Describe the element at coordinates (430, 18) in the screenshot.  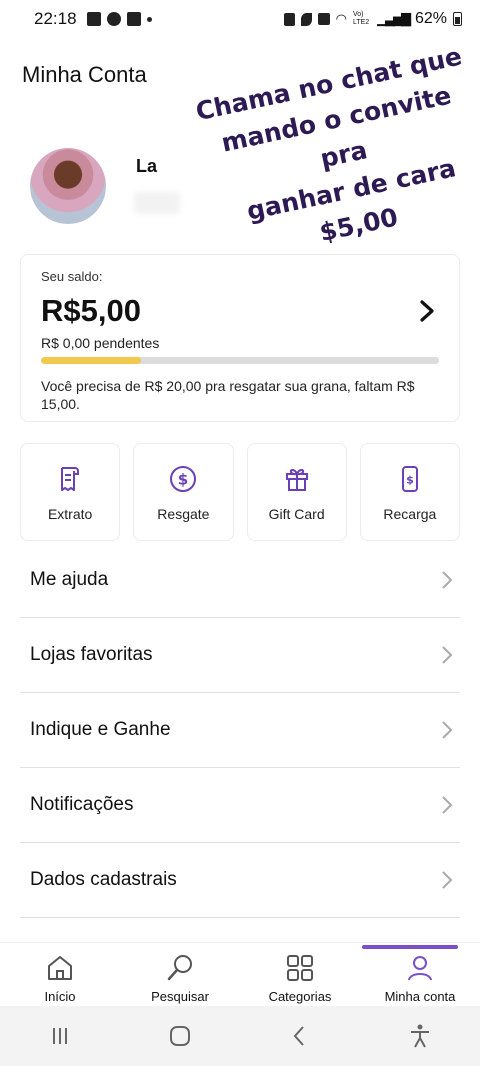
I see `battery-percent: 62%` at that location.